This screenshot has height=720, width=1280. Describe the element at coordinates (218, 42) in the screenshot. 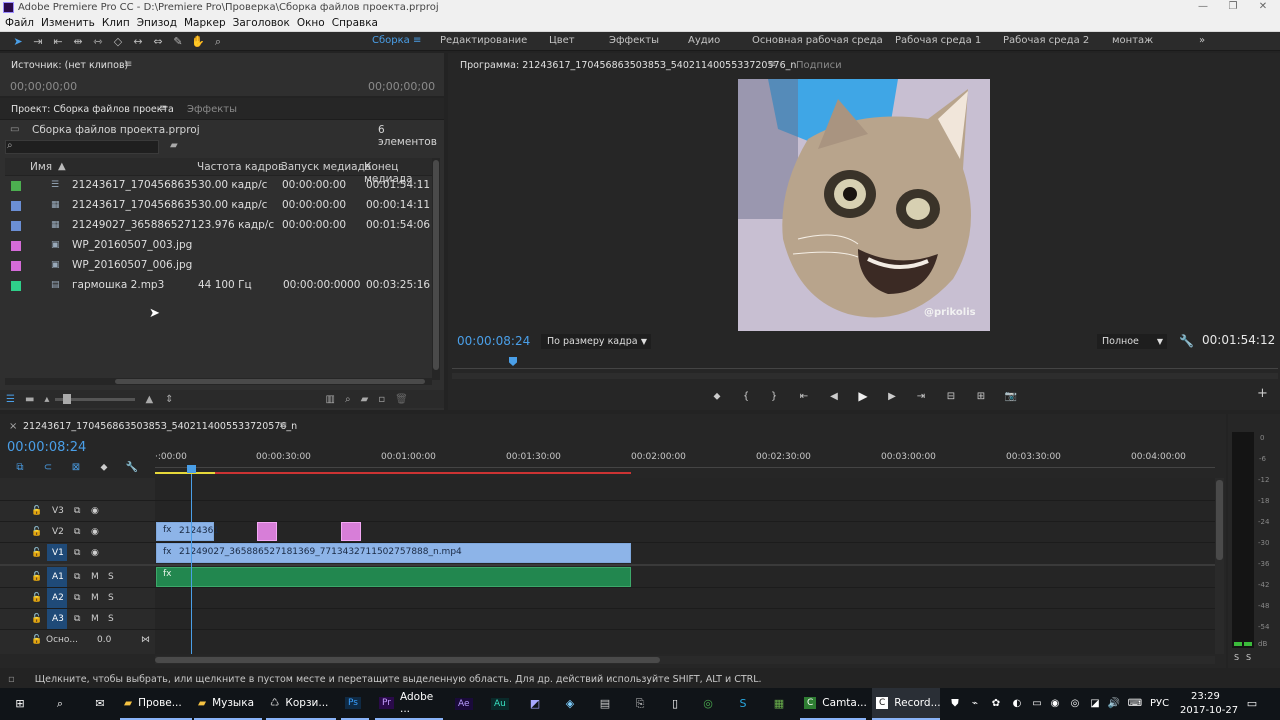

I see `zoom-tool-icon: ⌕` at that location.